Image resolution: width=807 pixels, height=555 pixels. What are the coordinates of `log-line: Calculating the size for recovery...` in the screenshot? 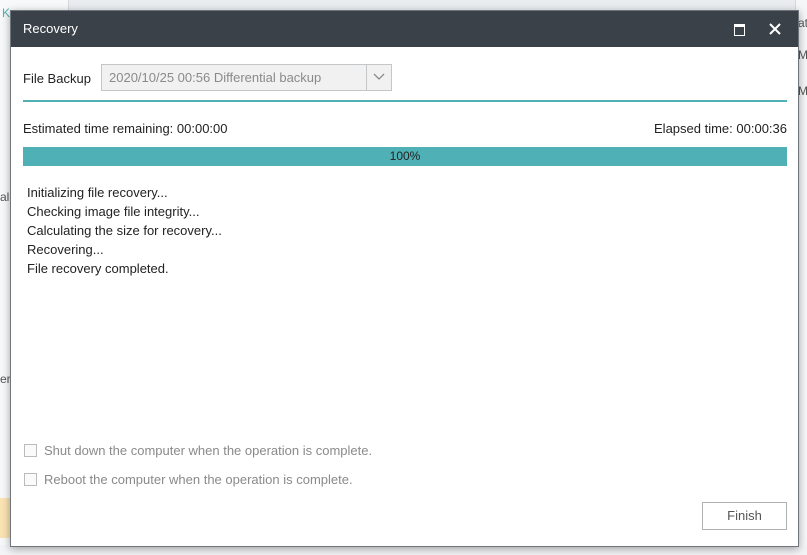 It's located at (124, 230).